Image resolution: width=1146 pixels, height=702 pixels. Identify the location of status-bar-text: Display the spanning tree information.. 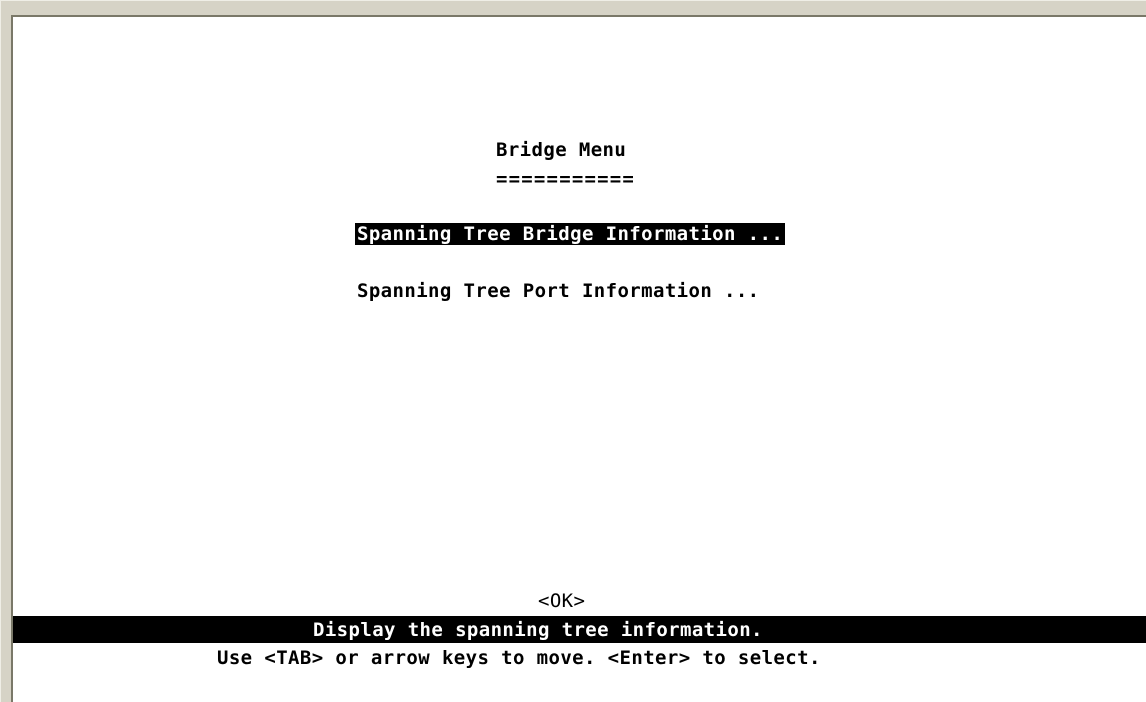
(538, 630).